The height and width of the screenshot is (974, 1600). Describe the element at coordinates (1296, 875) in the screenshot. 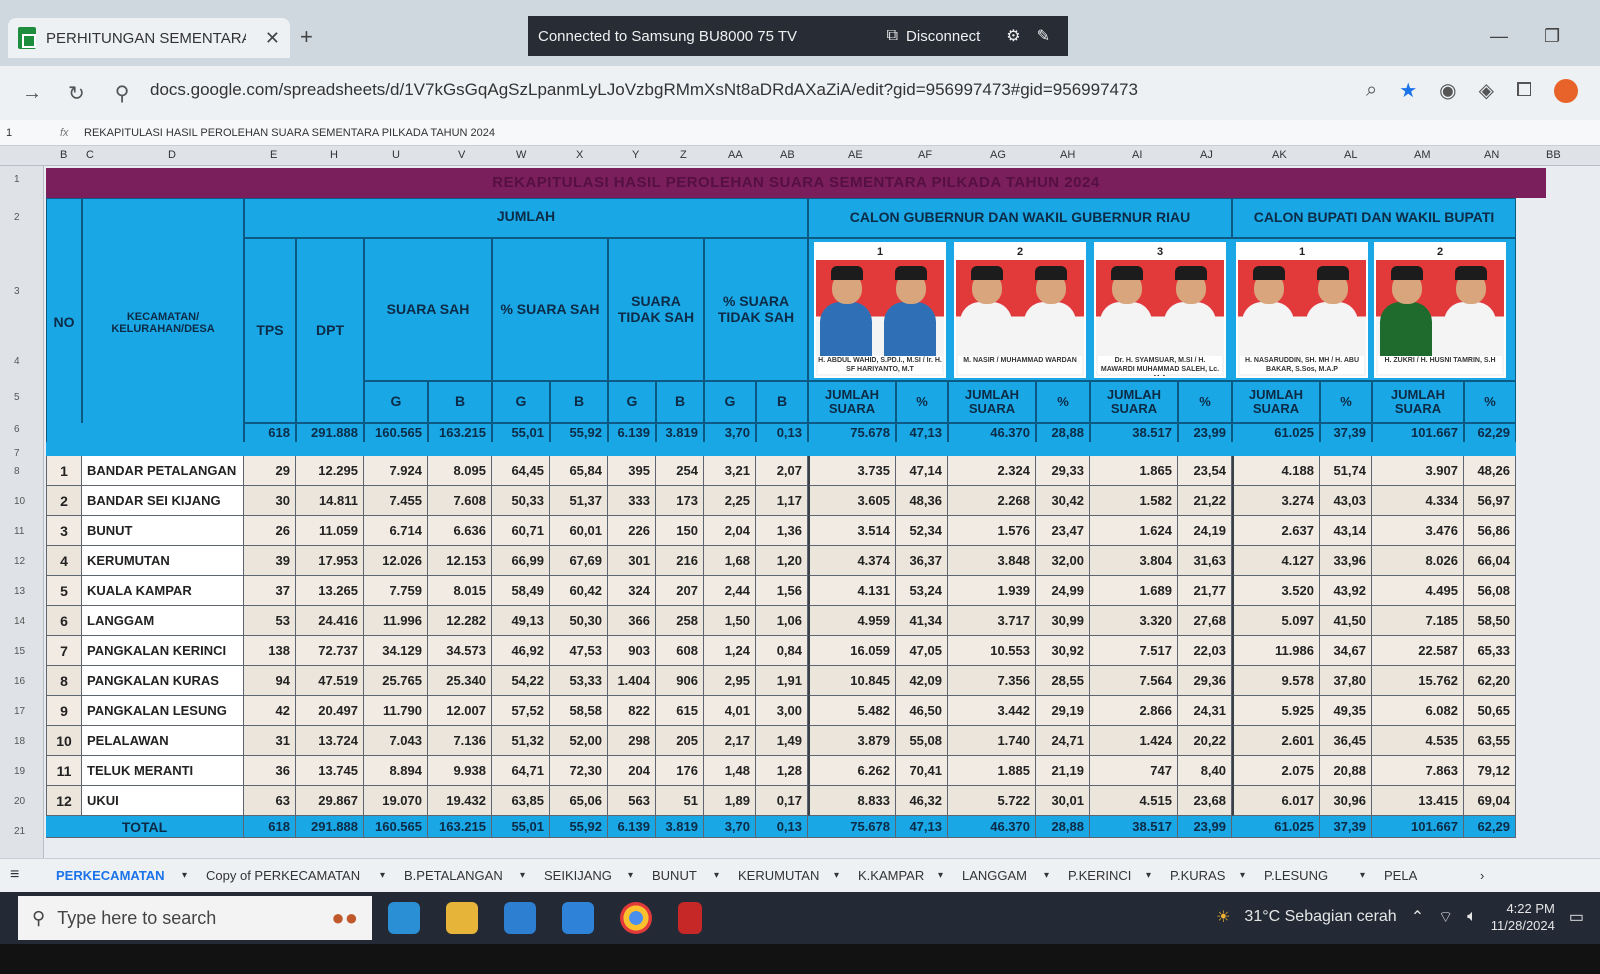

I see `sheet-tab-11: P.LESUNG` at that location.